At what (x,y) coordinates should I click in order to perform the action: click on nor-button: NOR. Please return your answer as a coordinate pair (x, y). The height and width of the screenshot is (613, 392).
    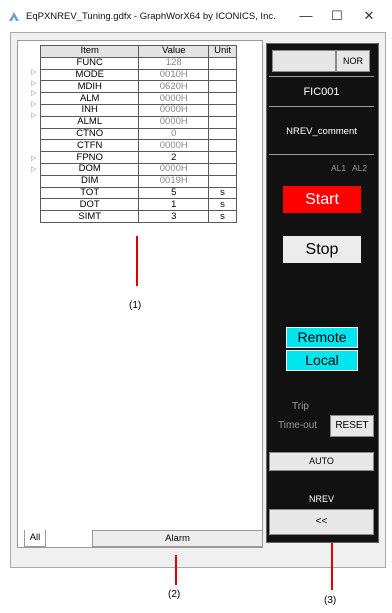
    Looking at the image, I should click on (353, 61).